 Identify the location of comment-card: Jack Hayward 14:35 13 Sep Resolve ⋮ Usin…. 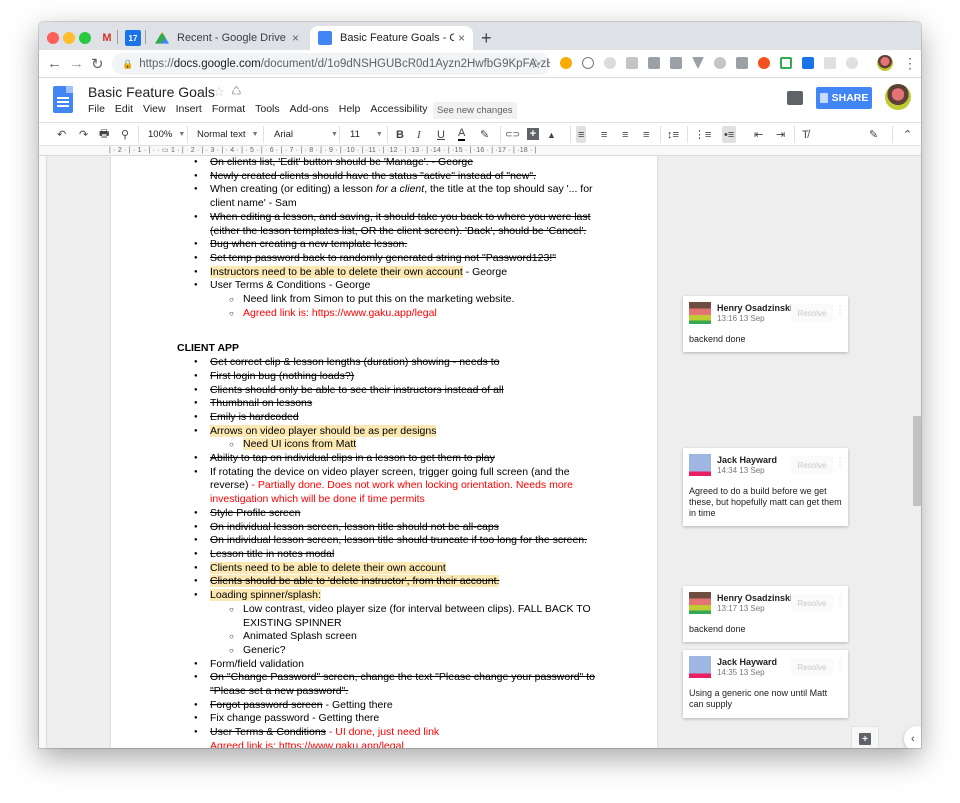
(765, 684).